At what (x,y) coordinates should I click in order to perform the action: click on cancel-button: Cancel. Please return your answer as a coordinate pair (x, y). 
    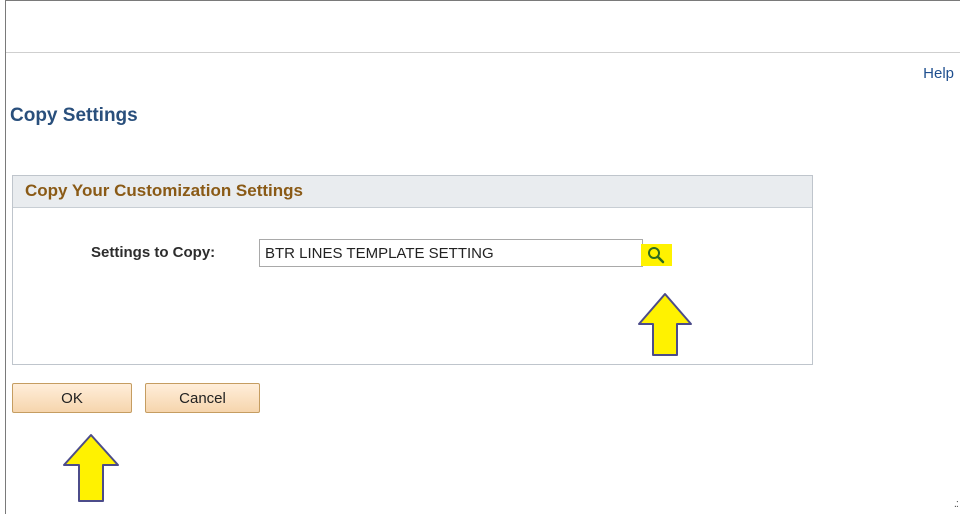
    Looking at the image, I should click on (202, 398).